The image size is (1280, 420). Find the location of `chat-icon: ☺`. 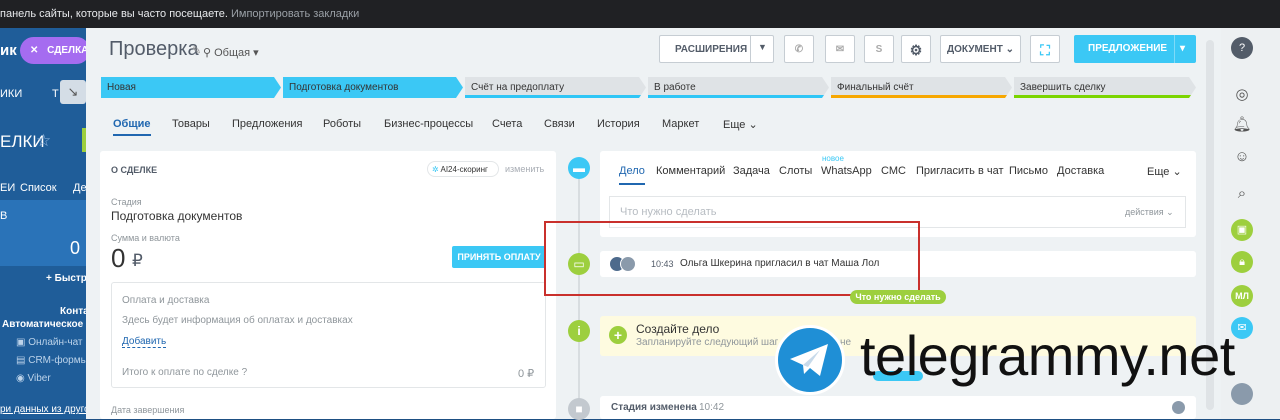

chat-icon: ☺ is located at coordinates (1242, 157).